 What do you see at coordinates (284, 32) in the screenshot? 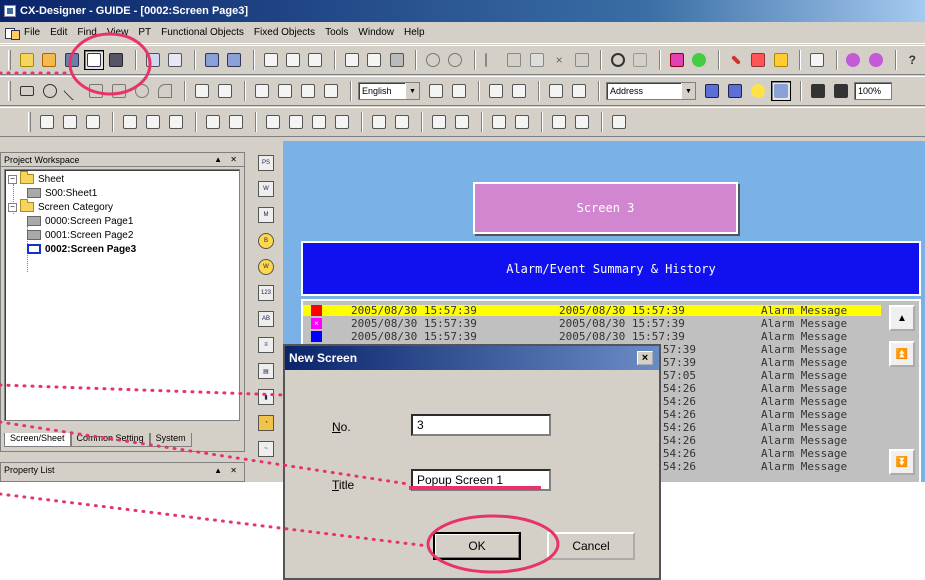
I see `menu-fixed-objects: Fixed Objects` at bounding box center [284, 32].